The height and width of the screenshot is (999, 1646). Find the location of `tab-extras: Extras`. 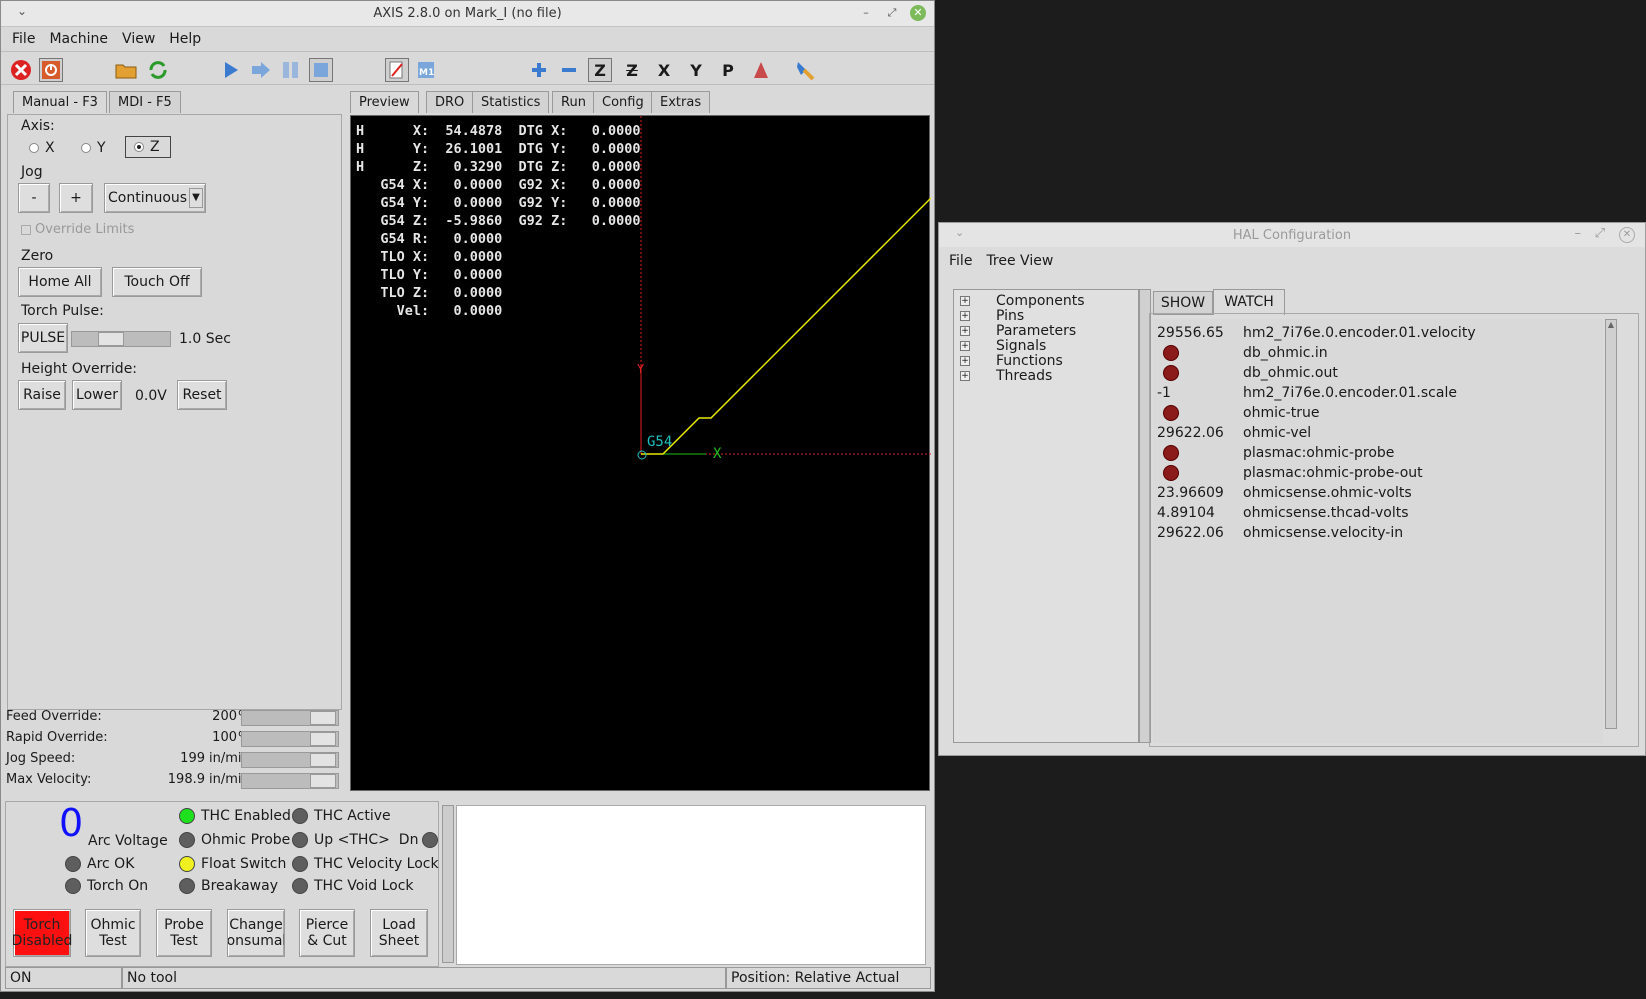

tab-extras: Extras is located at coordinates (681, 102).